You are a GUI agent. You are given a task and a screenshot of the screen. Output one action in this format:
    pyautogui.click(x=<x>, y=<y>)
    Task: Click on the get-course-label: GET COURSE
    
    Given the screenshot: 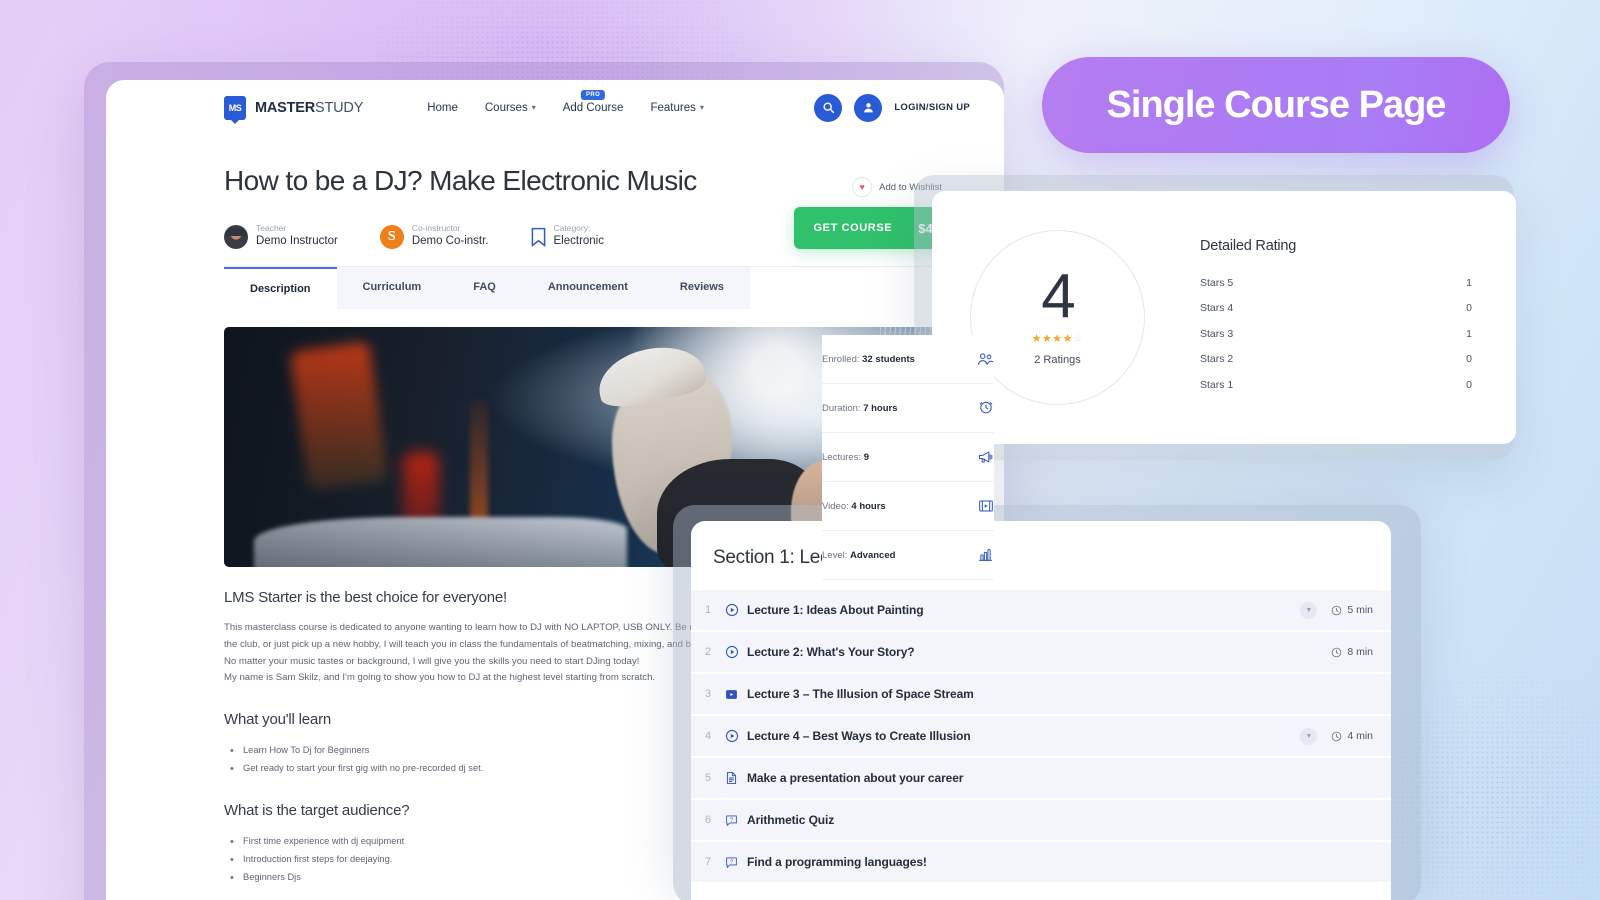 What is the action you would take?
    pyautogui.click(x=853, y=228)
    